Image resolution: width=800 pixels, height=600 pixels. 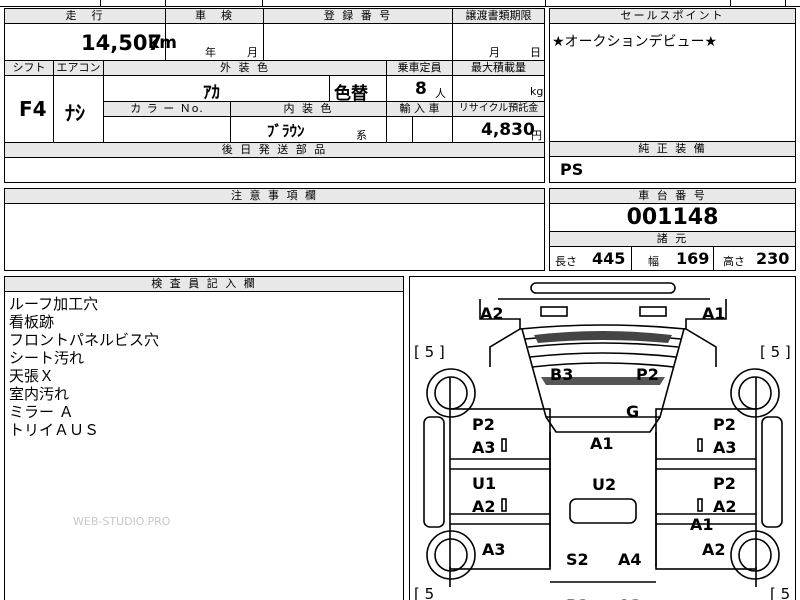 I want to click on inspection-year: 年, so click(x=210, y=52).